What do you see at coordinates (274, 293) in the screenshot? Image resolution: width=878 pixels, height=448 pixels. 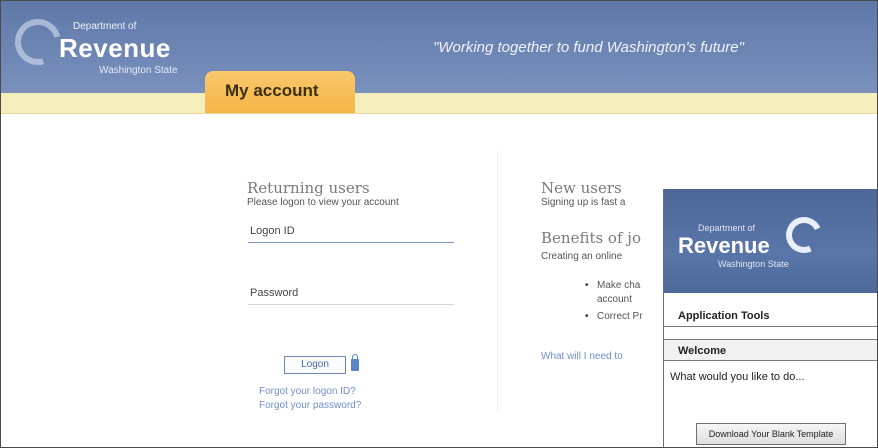 I see `password-label: Password` at bounding box center [274, 293].